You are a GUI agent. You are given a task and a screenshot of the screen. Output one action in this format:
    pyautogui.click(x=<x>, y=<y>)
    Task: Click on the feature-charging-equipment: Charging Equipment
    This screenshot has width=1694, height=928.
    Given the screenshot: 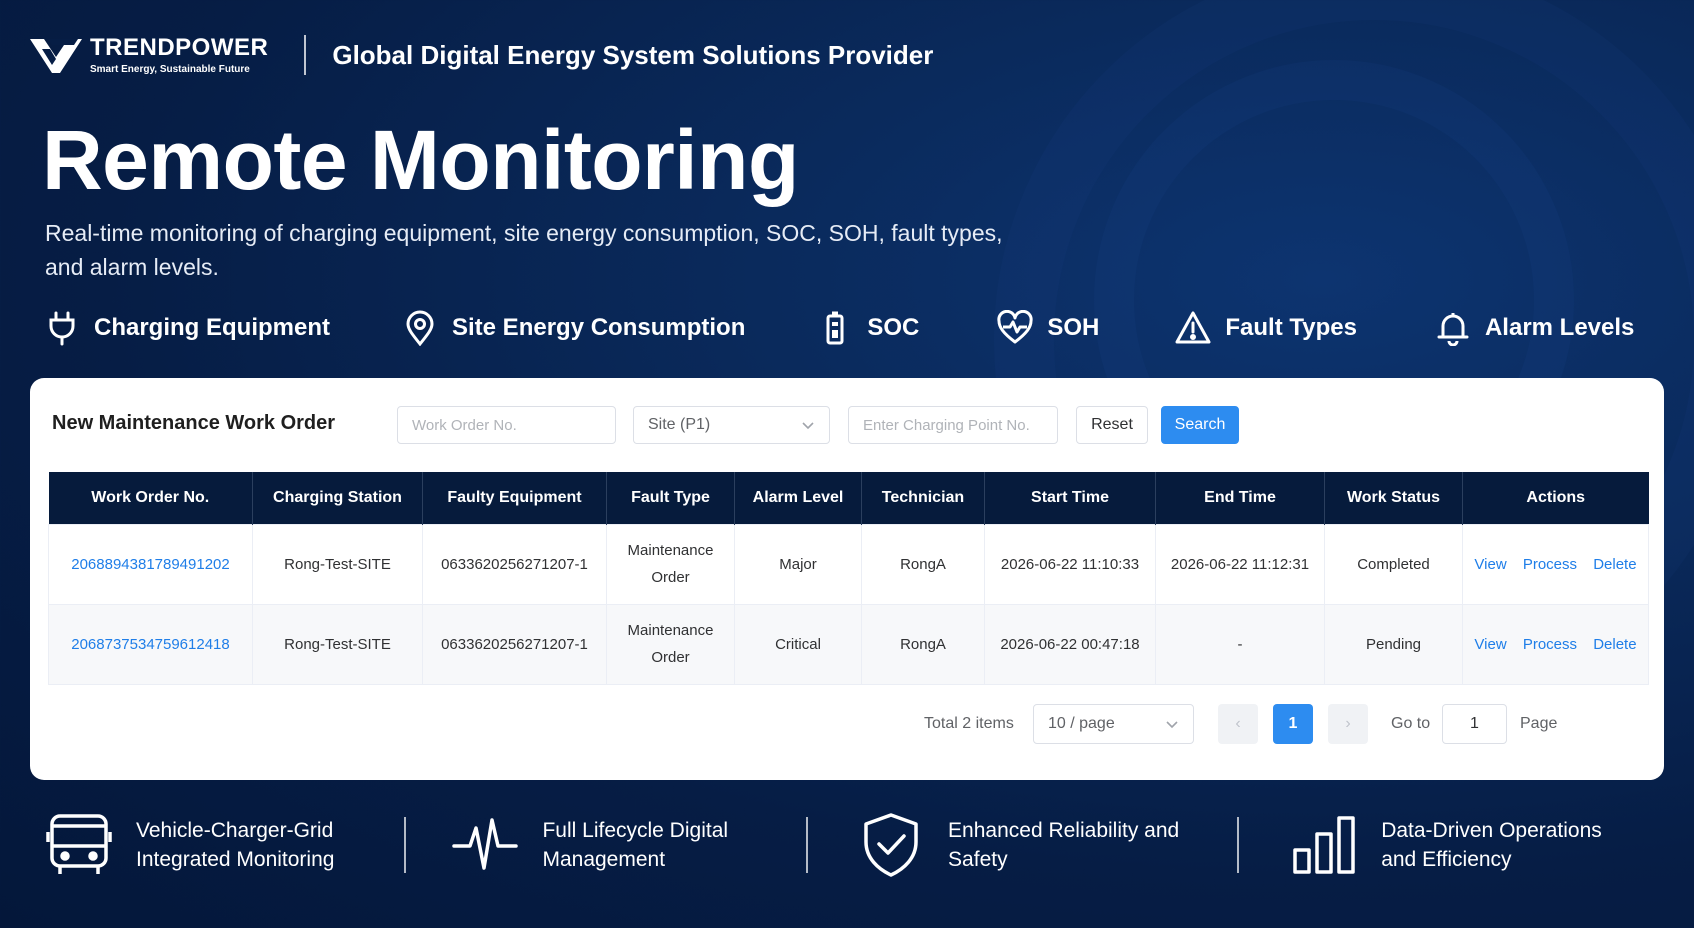 What is the action you would take?
    pyautogui.click(x=187, y=328)
    